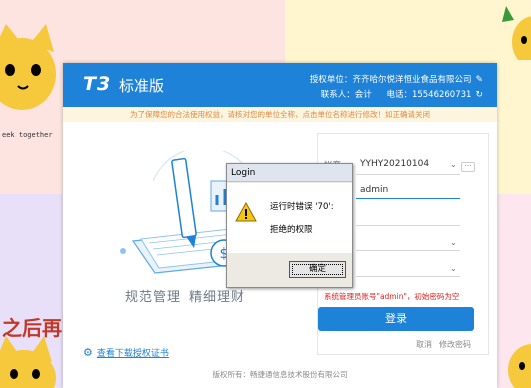  What do you see at coordinates (408, 198) in the screenshot?
I see `username-underline` at bounding box center [408, 198].